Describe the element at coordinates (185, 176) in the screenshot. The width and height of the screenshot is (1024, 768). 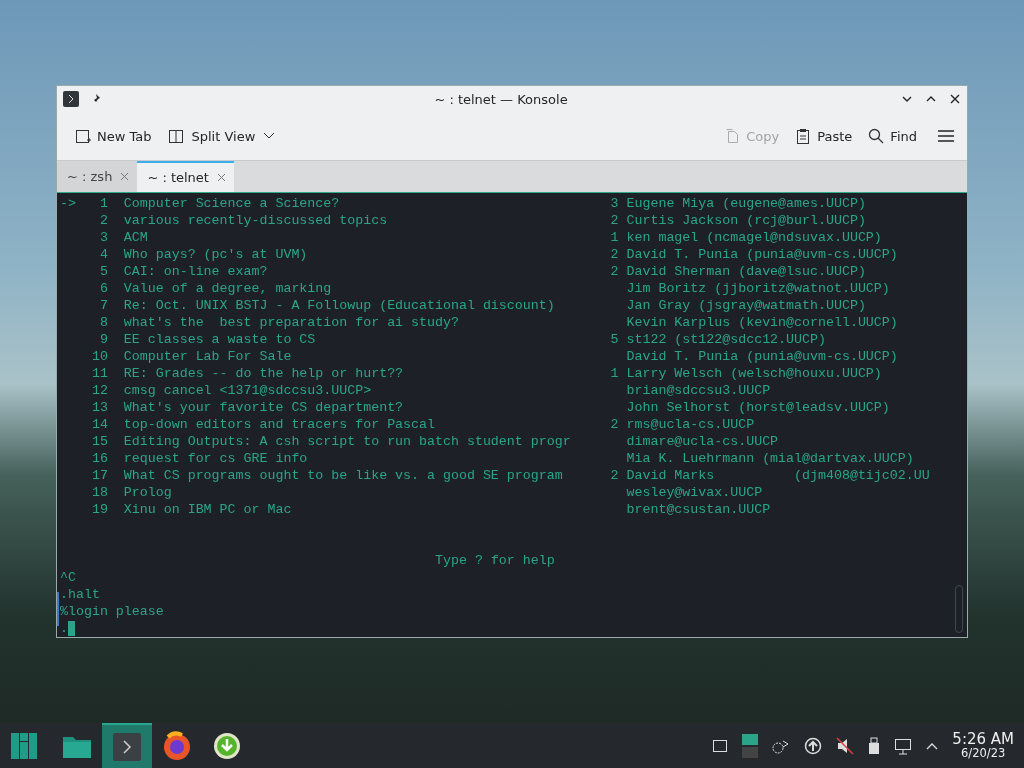
I see `tab: ~ : telnet` at that location.